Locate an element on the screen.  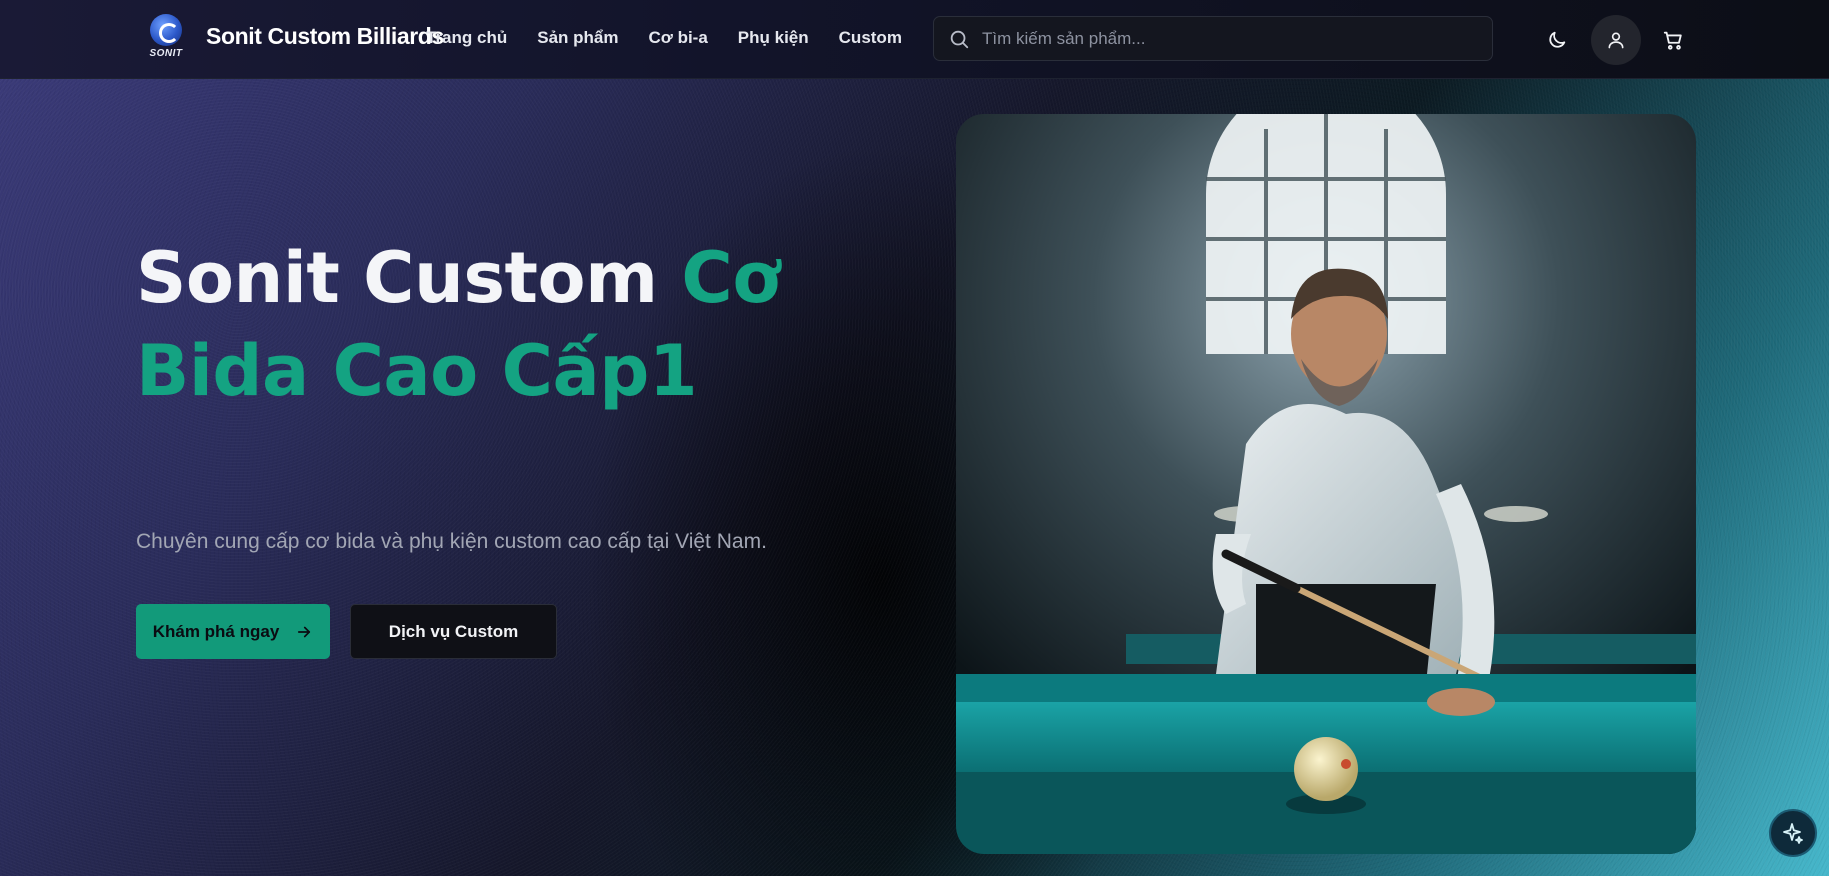
cart-button is located at coordinates (1673, 40).